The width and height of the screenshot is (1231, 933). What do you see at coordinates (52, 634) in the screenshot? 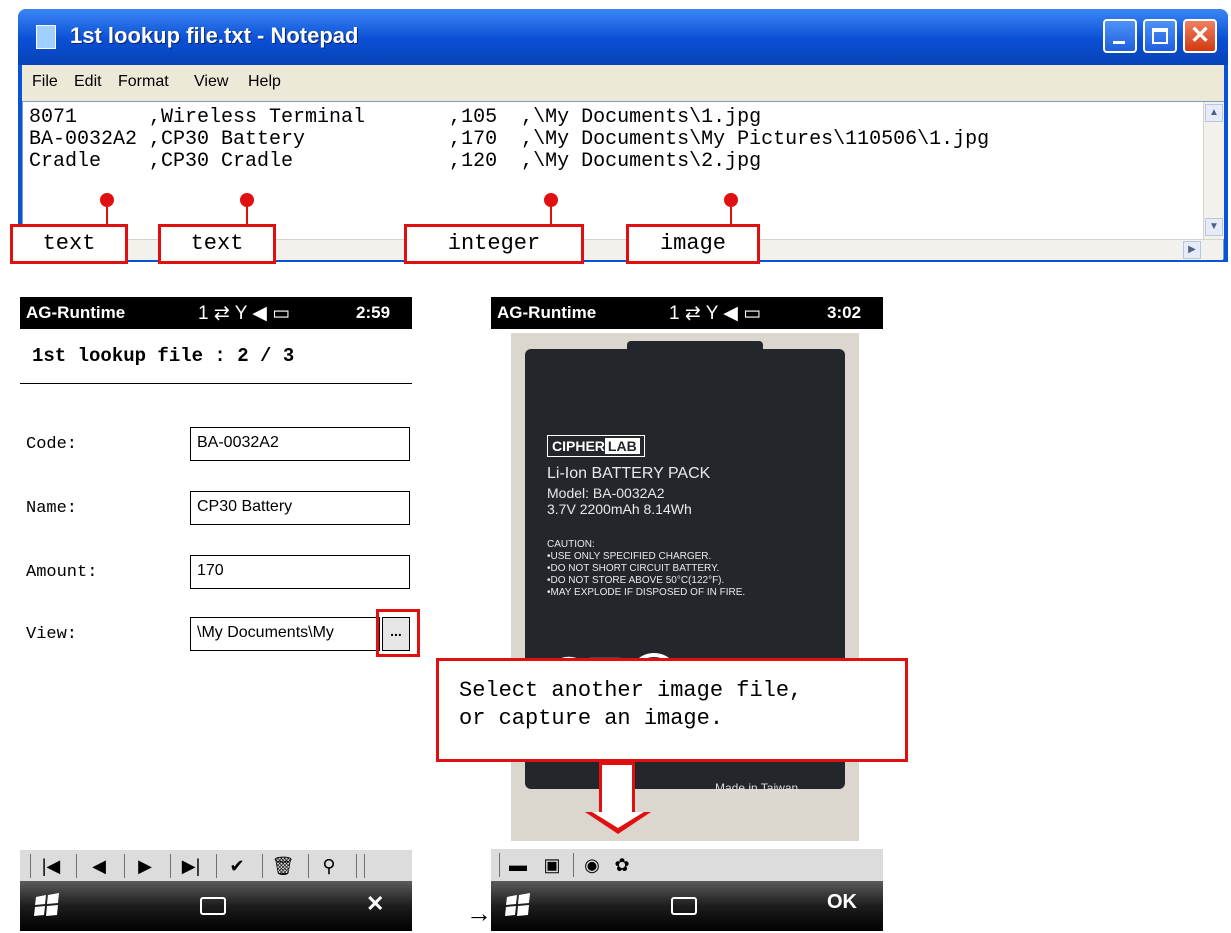
I see `view-label: View:` at bounding box center [52, 634].